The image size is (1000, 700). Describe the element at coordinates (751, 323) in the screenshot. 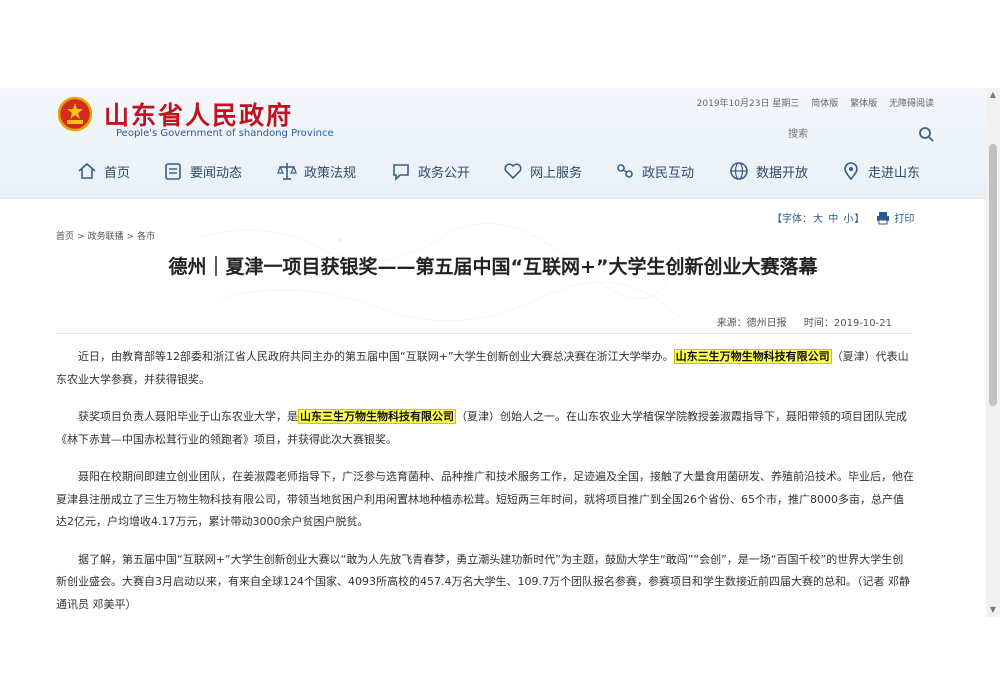

I see `article-source: 来源：德州日报` at that location.